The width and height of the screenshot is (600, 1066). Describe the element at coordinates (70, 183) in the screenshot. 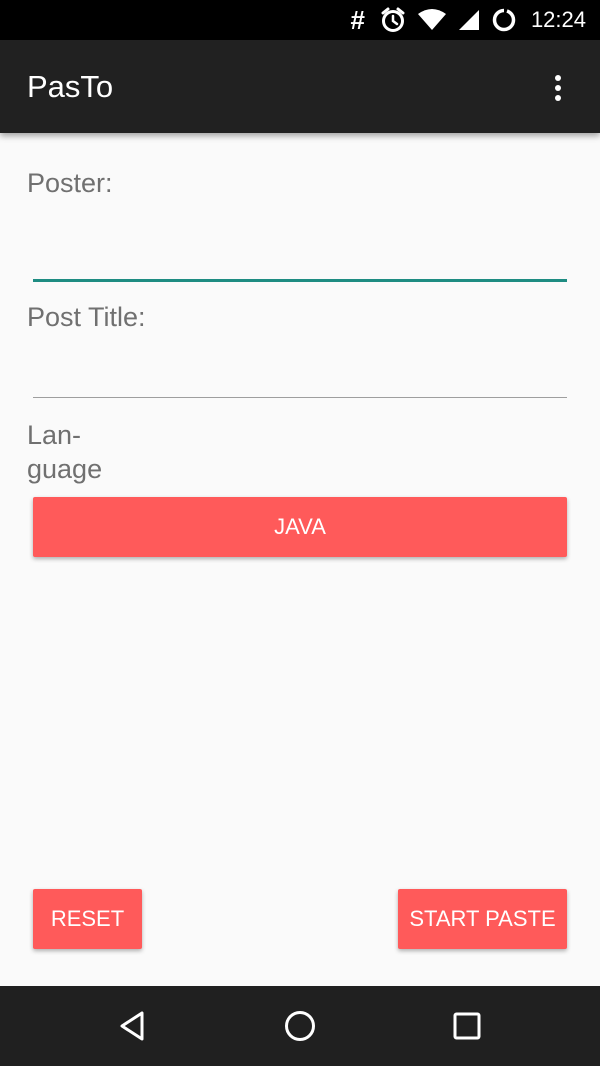

I see `poster-label: Poster:` at that location.